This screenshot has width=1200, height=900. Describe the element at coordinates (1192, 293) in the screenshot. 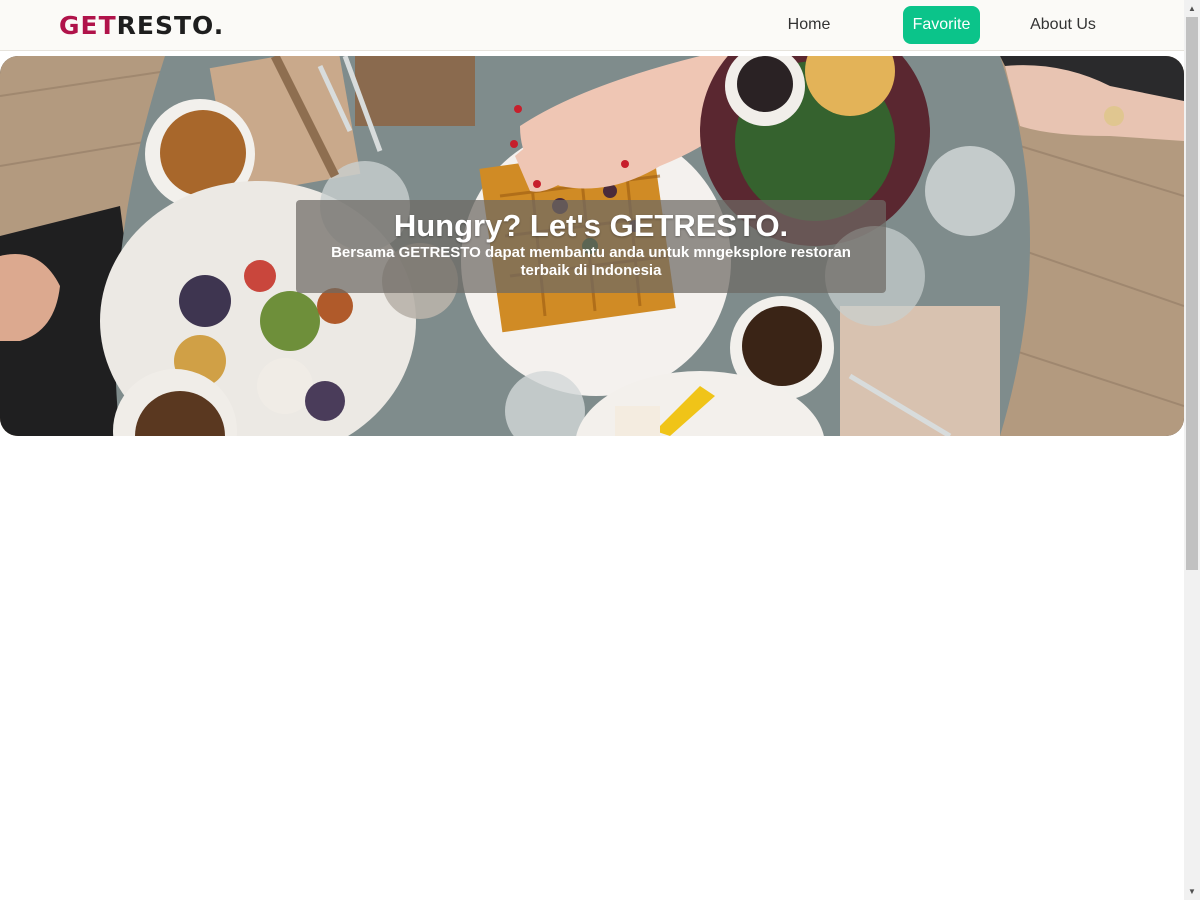

I see `scroll-thumb` at that location.